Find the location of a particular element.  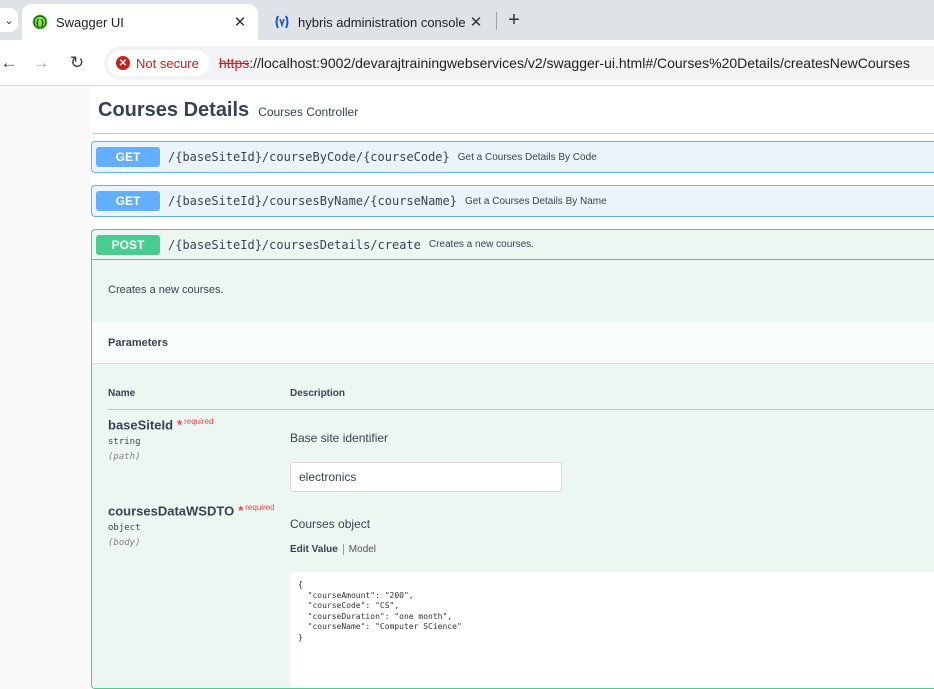

not-secure-label: Not secure is located at coordinates (167, 63).